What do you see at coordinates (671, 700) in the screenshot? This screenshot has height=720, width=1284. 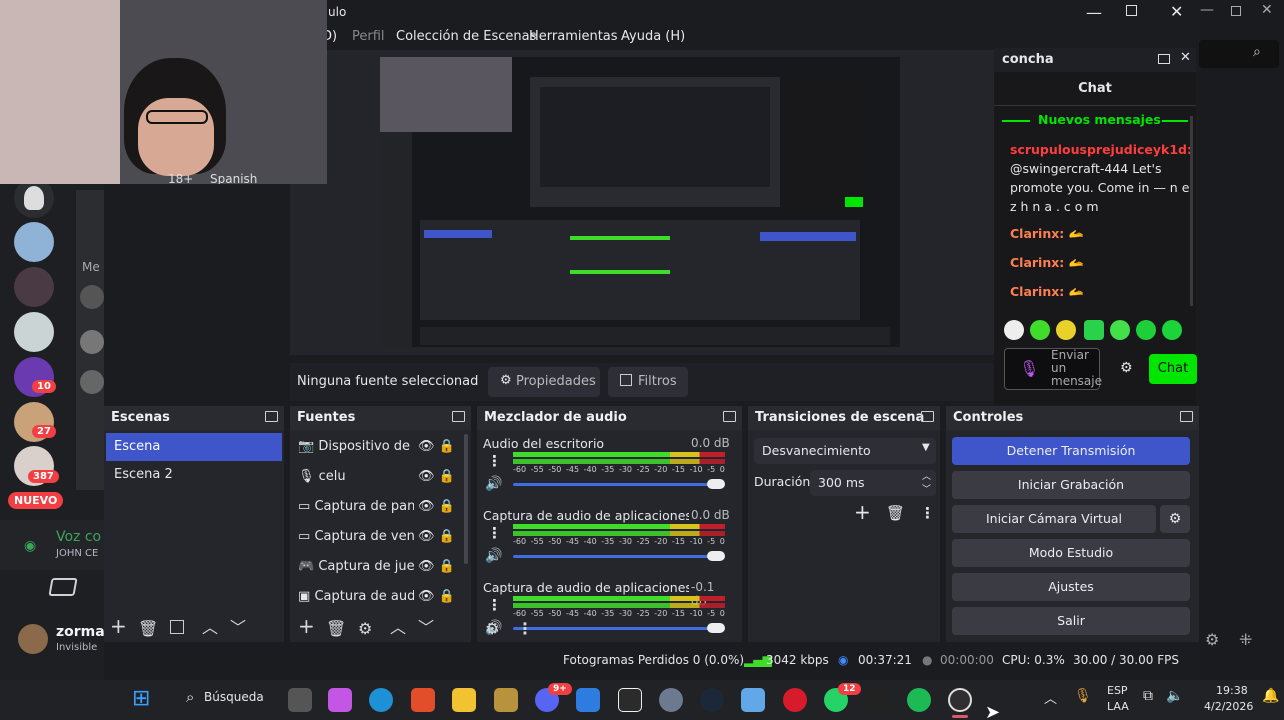 I see `settings-app-icon` at bounding box center [671, 700].